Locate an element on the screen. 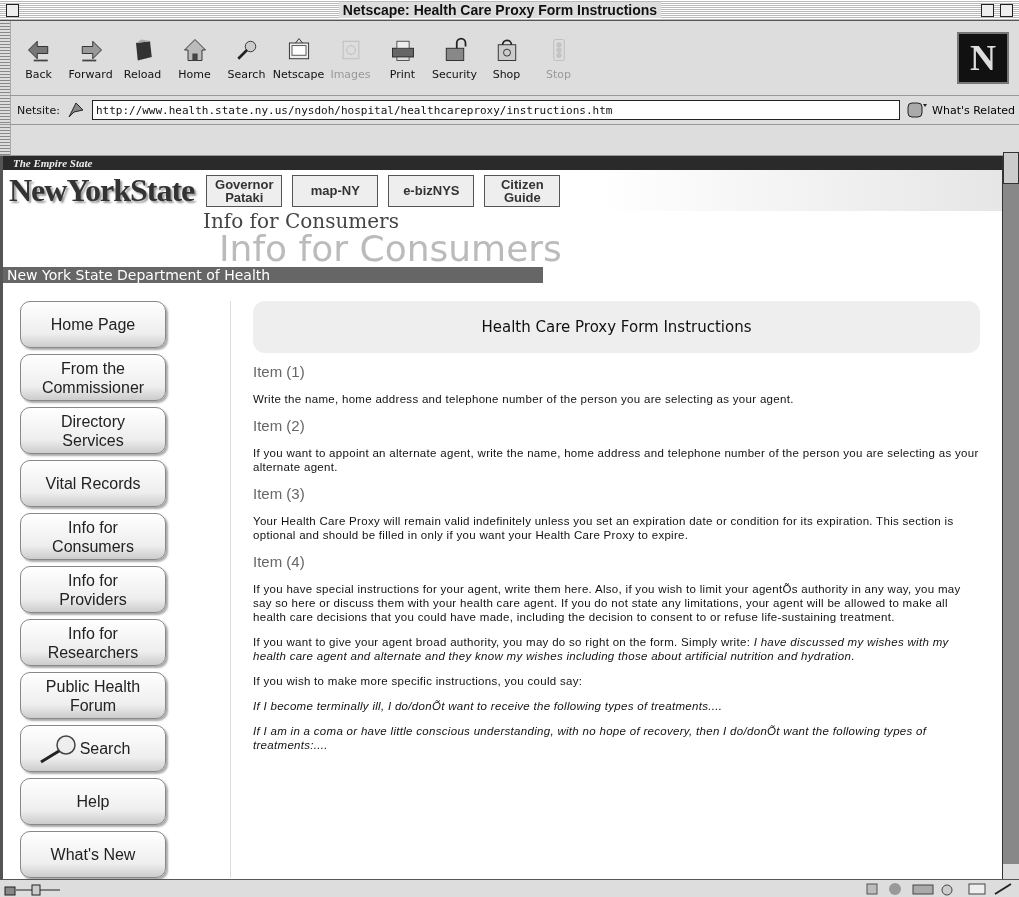 The width and height of the screenshot is (1019, 897). tagline: The Empire State is located at coordinates (502, 163).